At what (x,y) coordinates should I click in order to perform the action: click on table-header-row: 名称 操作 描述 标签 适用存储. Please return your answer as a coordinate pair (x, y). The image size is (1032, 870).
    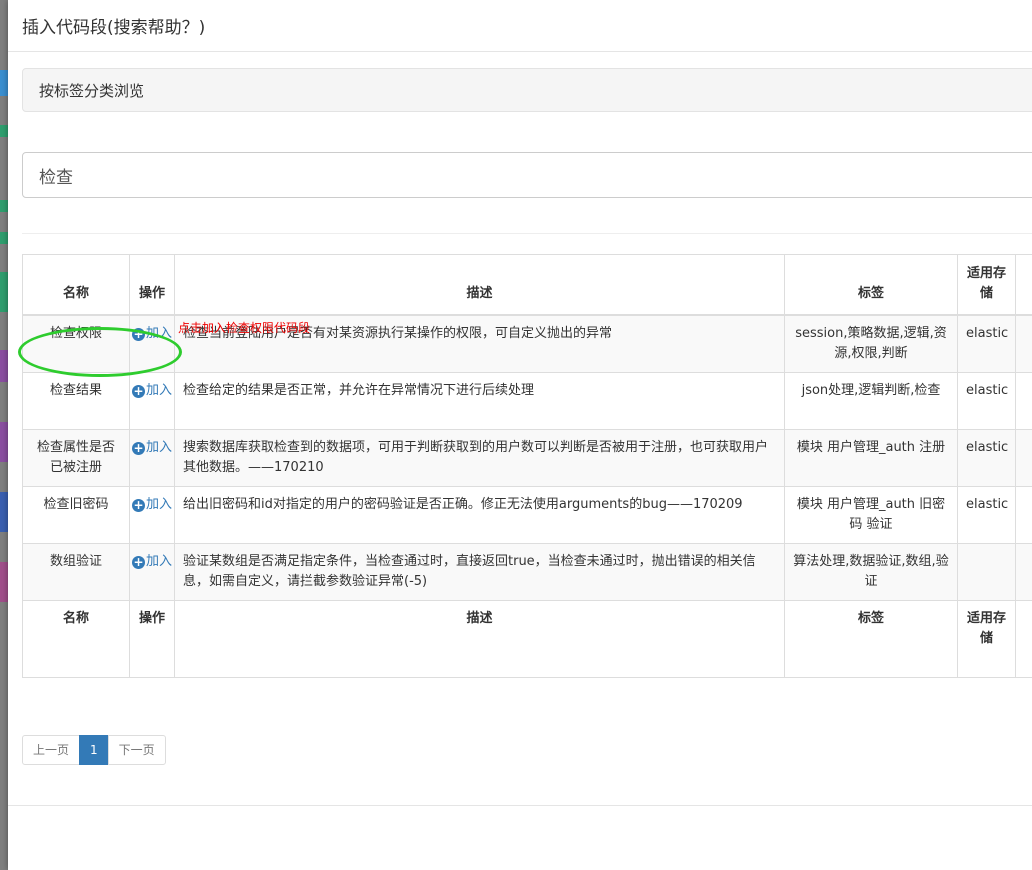
    Looking at the image, I should click on (527, 285).